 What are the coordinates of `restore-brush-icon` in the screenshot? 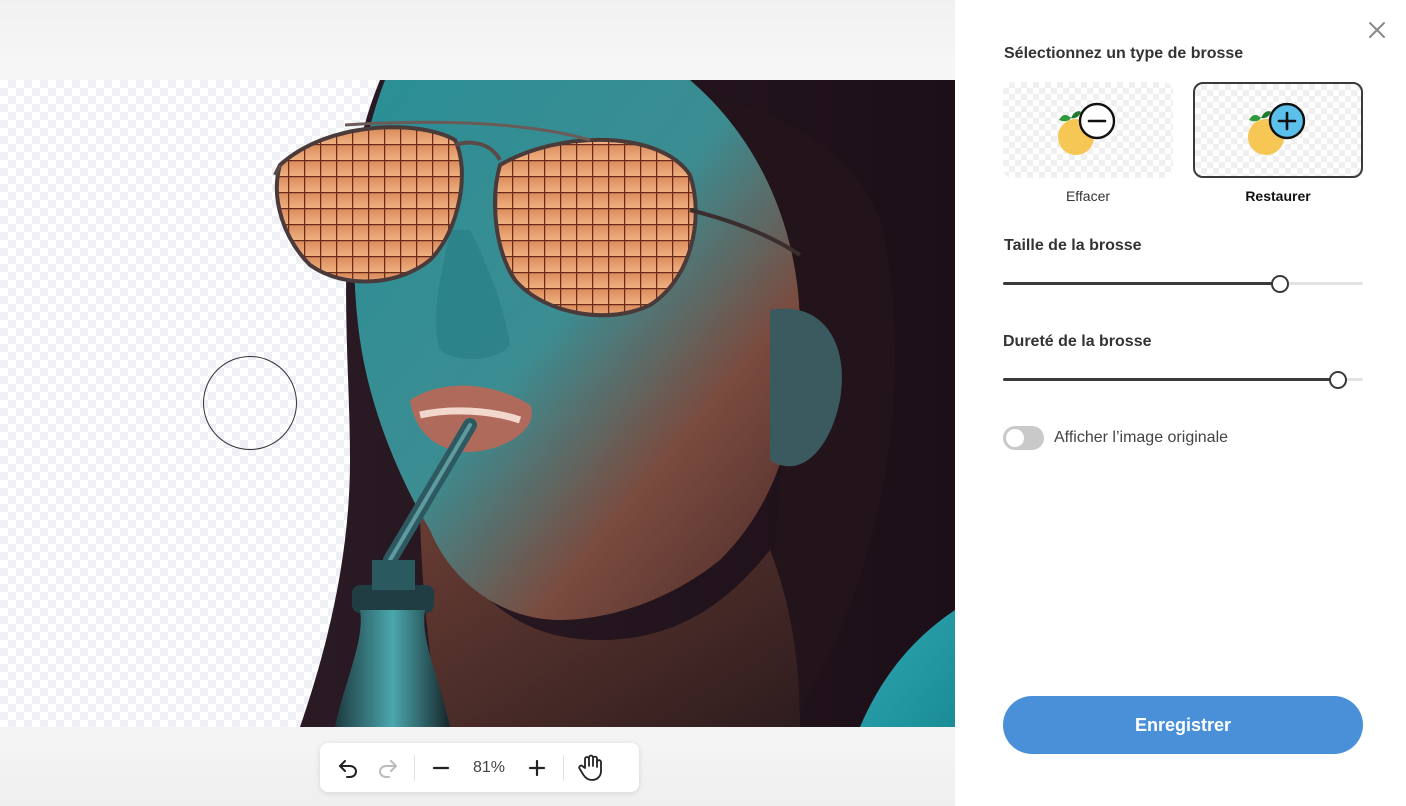 It's located at (1277, 128).